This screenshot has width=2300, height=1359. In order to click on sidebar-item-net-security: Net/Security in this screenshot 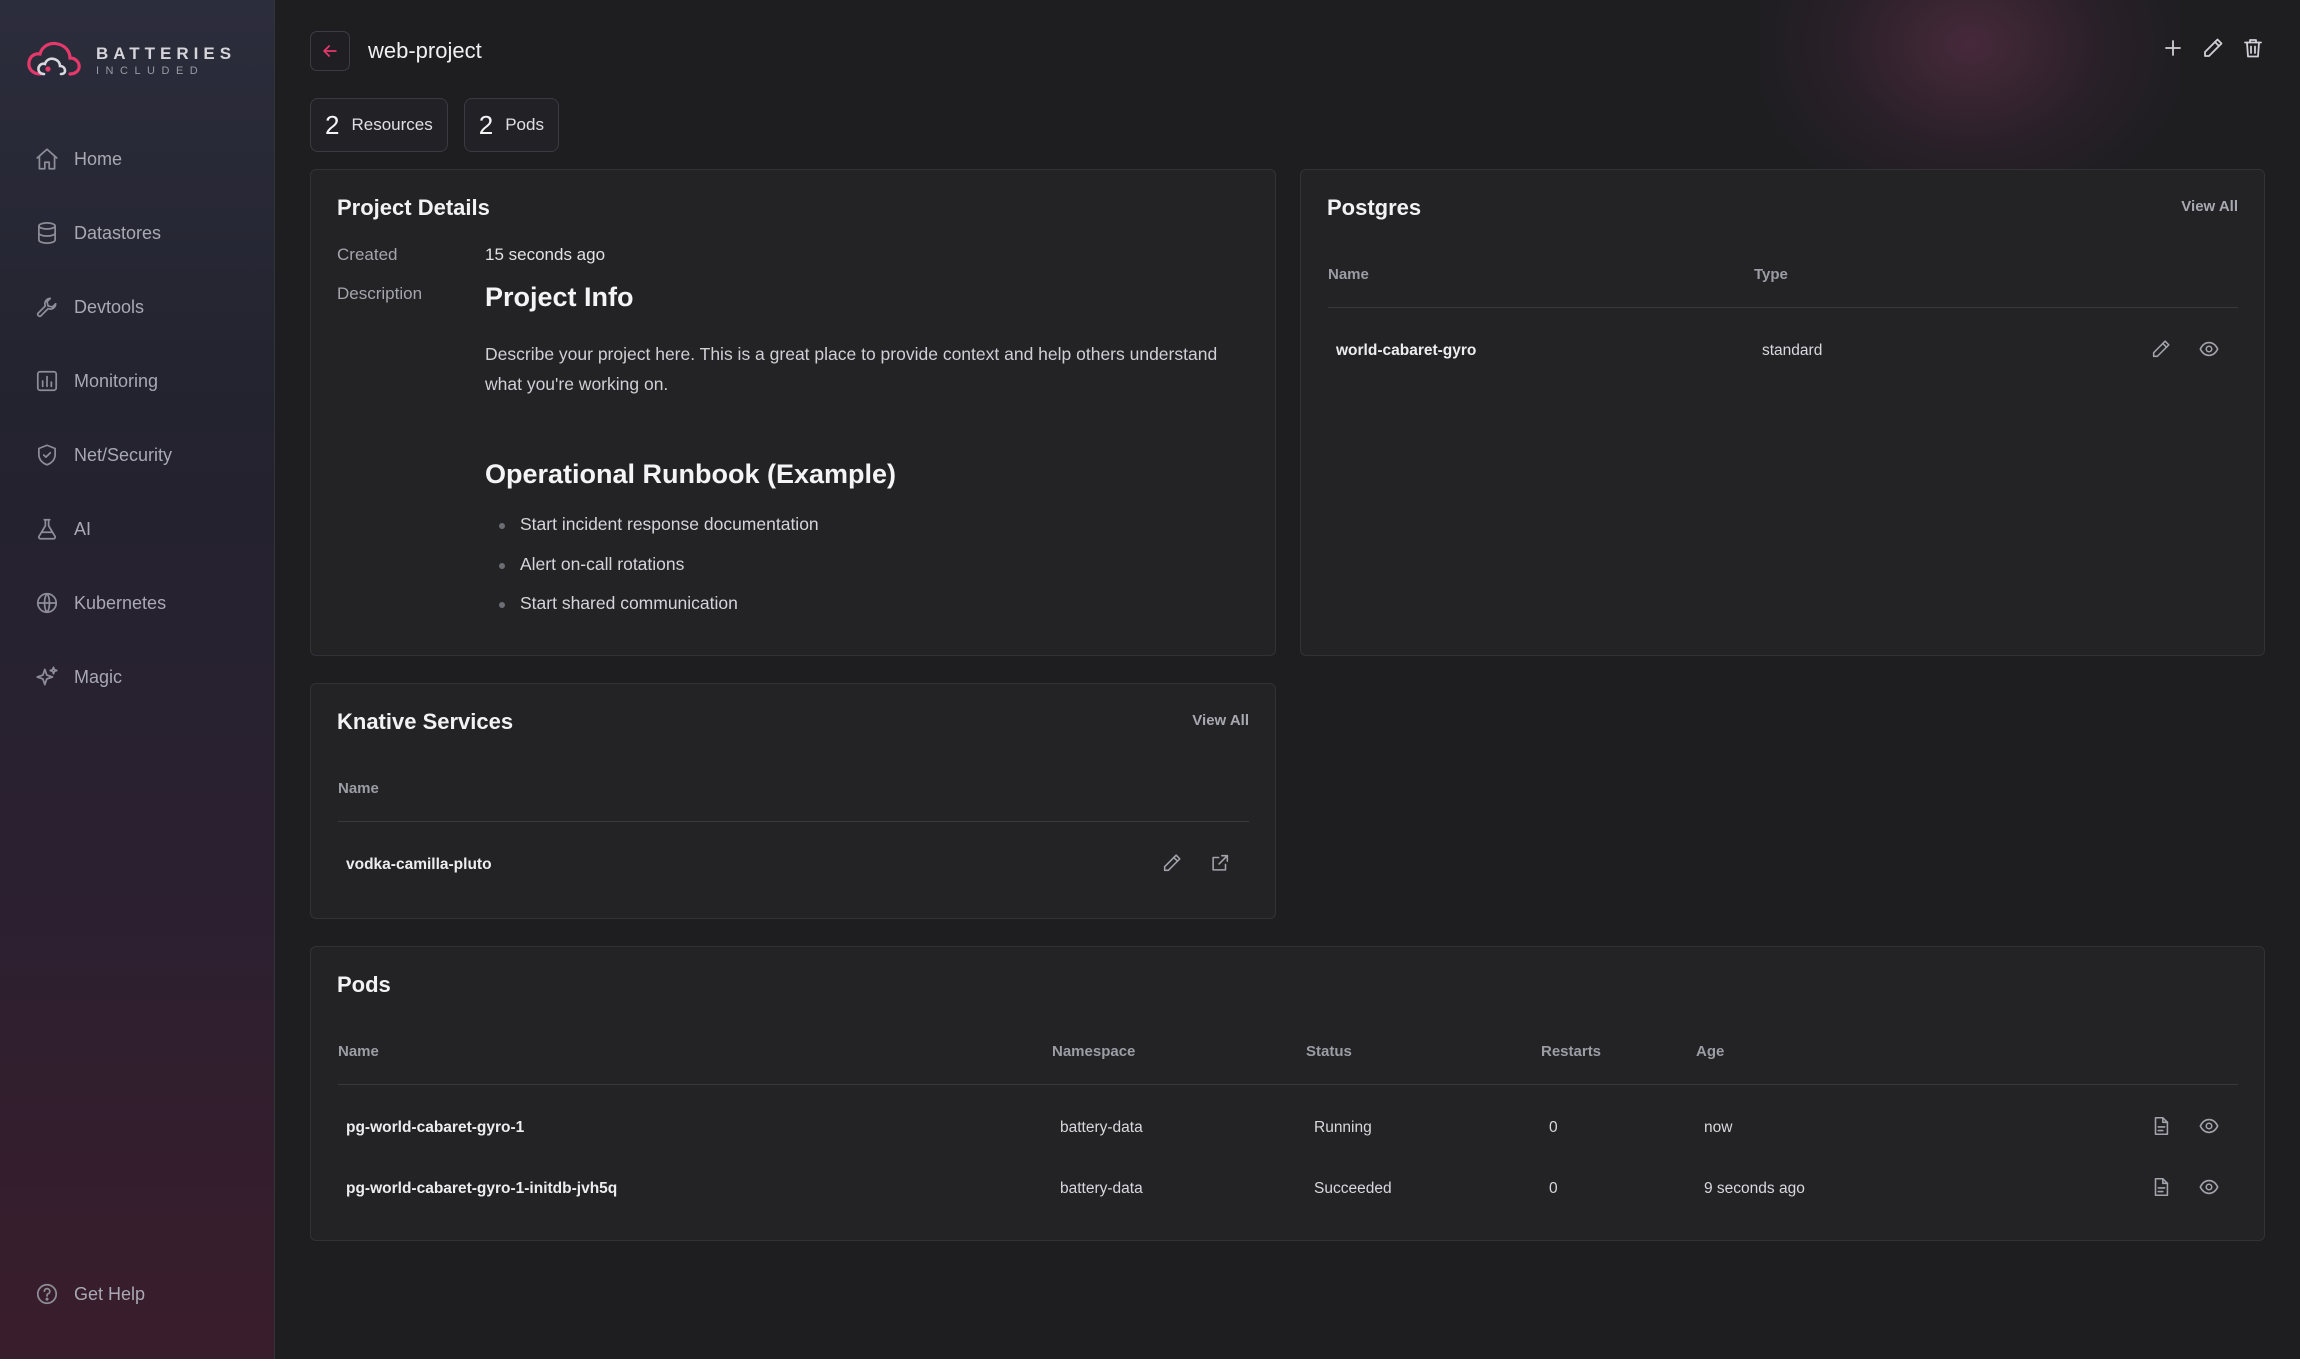, I will do `click(137, 455)`.